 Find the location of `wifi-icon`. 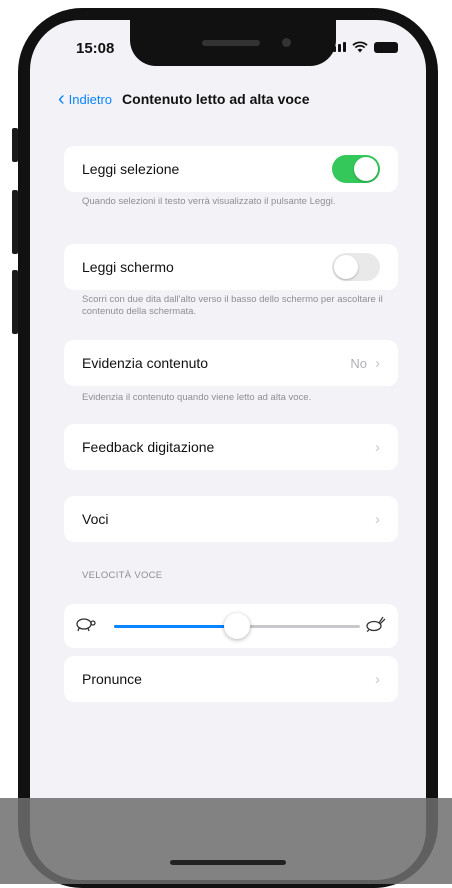

wifi-icon is located at coordinates (360, 47).